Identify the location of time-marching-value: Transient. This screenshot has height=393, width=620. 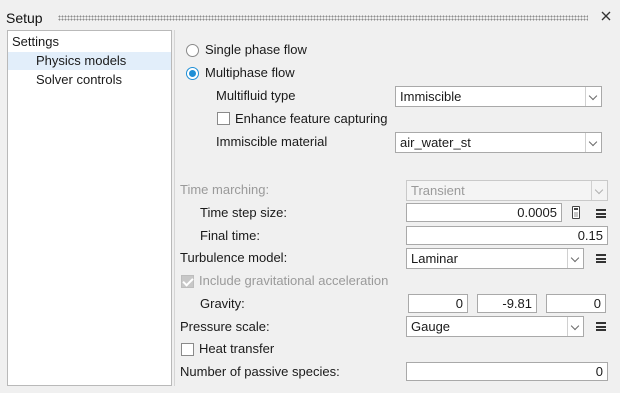
(438, 190).